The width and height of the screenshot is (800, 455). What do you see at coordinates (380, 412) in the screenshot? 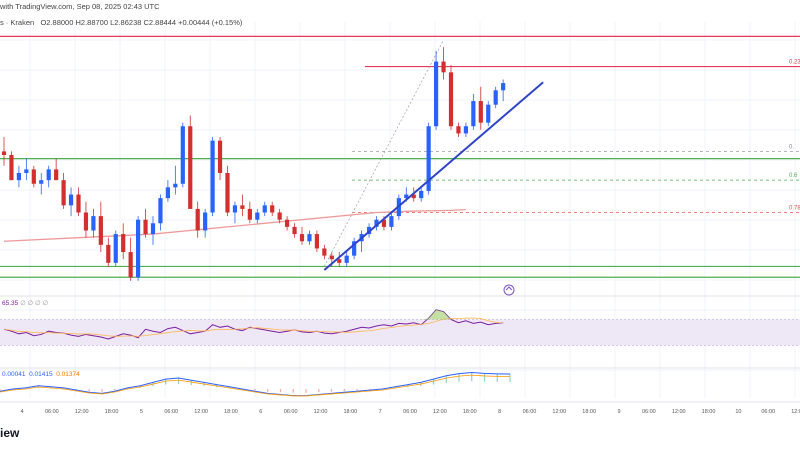
I see `time-axis-label: 7` at bounding box center [380, 412].